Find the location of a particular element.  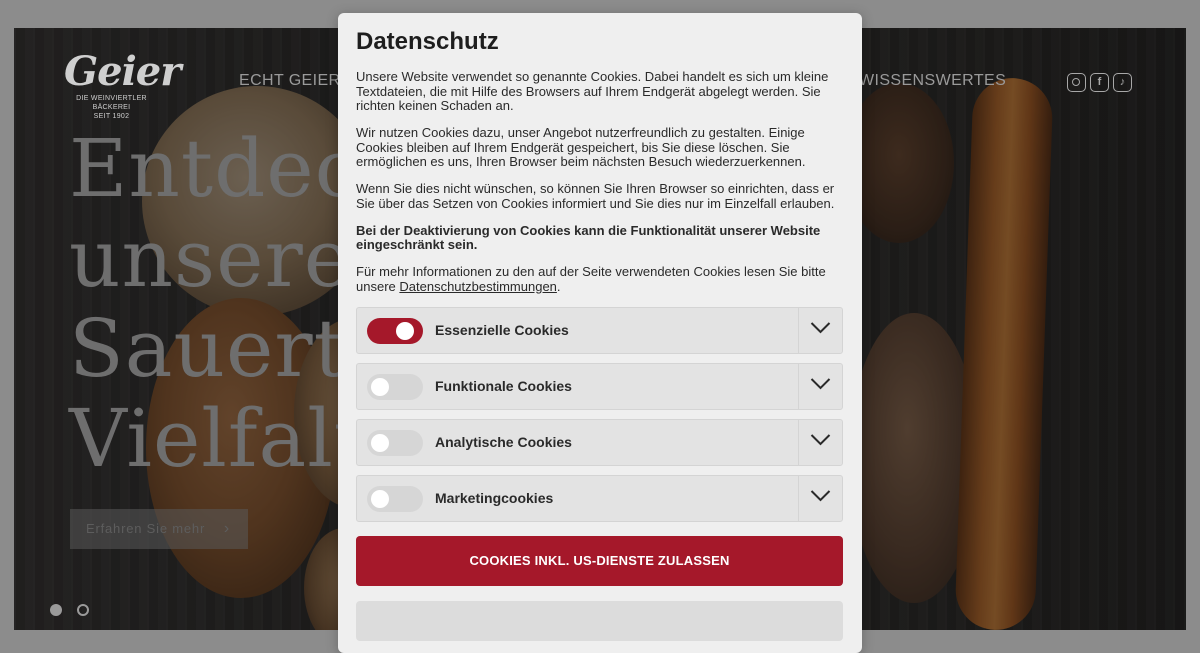

accept-all-cookies-button: COOKIES INKL. US-DIENSTE ZULASSEN is located at coordinates (599, 561).